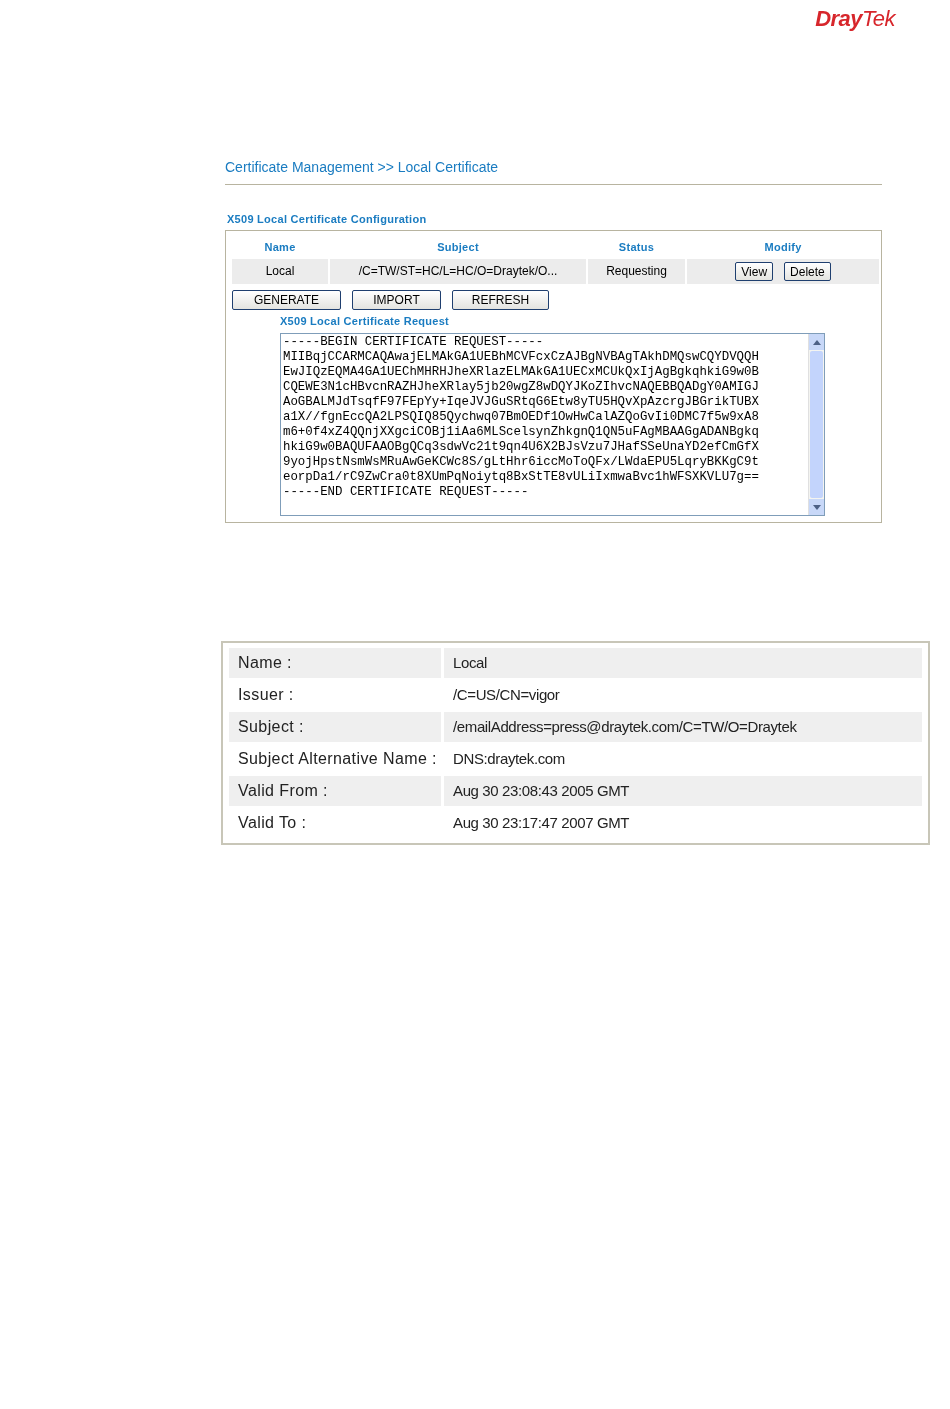 The image size is (950, 1409). Describe the element at coordinates (816, 424) in the screenshot. I see `scrollbar` at that location.